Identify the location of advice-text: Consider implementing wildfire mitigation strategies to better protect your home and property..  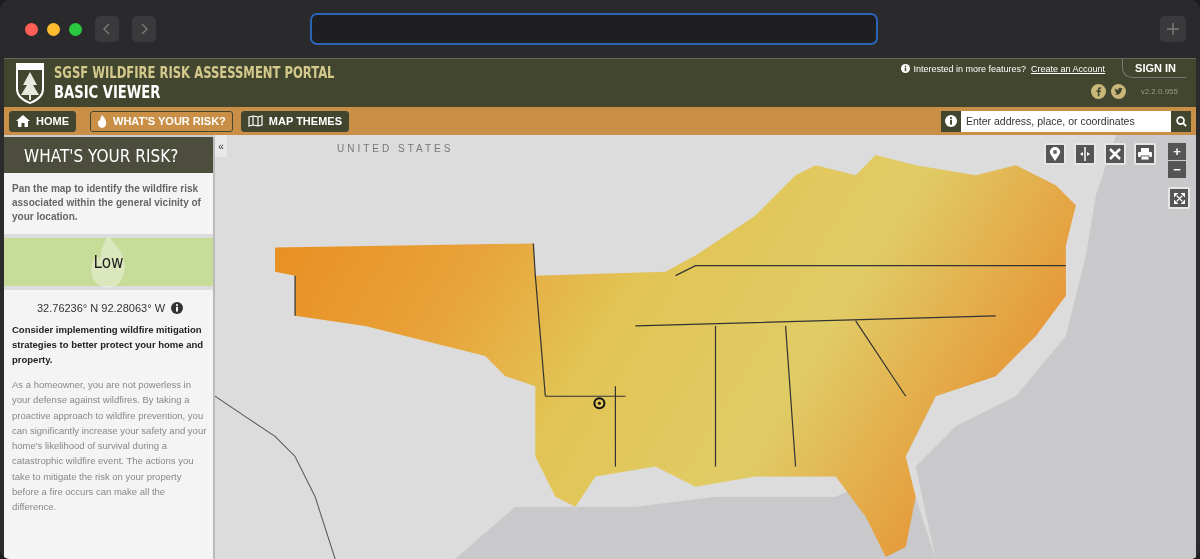
(108, 345).